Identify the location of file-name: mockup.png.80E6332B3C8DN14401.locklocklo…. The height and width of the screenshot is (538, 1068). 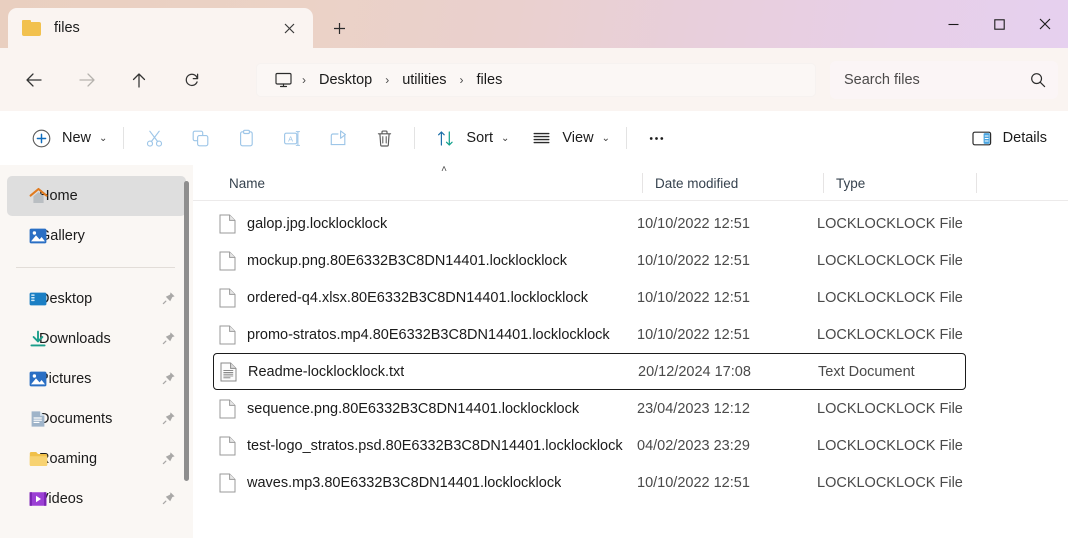
(407, 260).